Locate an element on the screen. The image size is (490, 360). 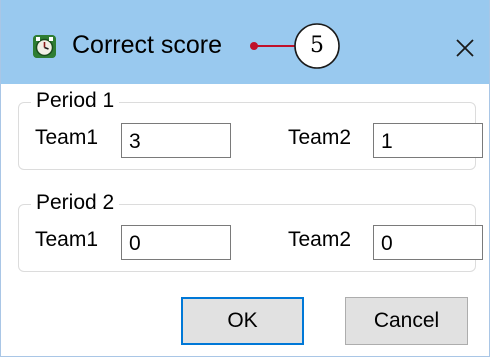
clock-icon is located at coordinates (44, 46).